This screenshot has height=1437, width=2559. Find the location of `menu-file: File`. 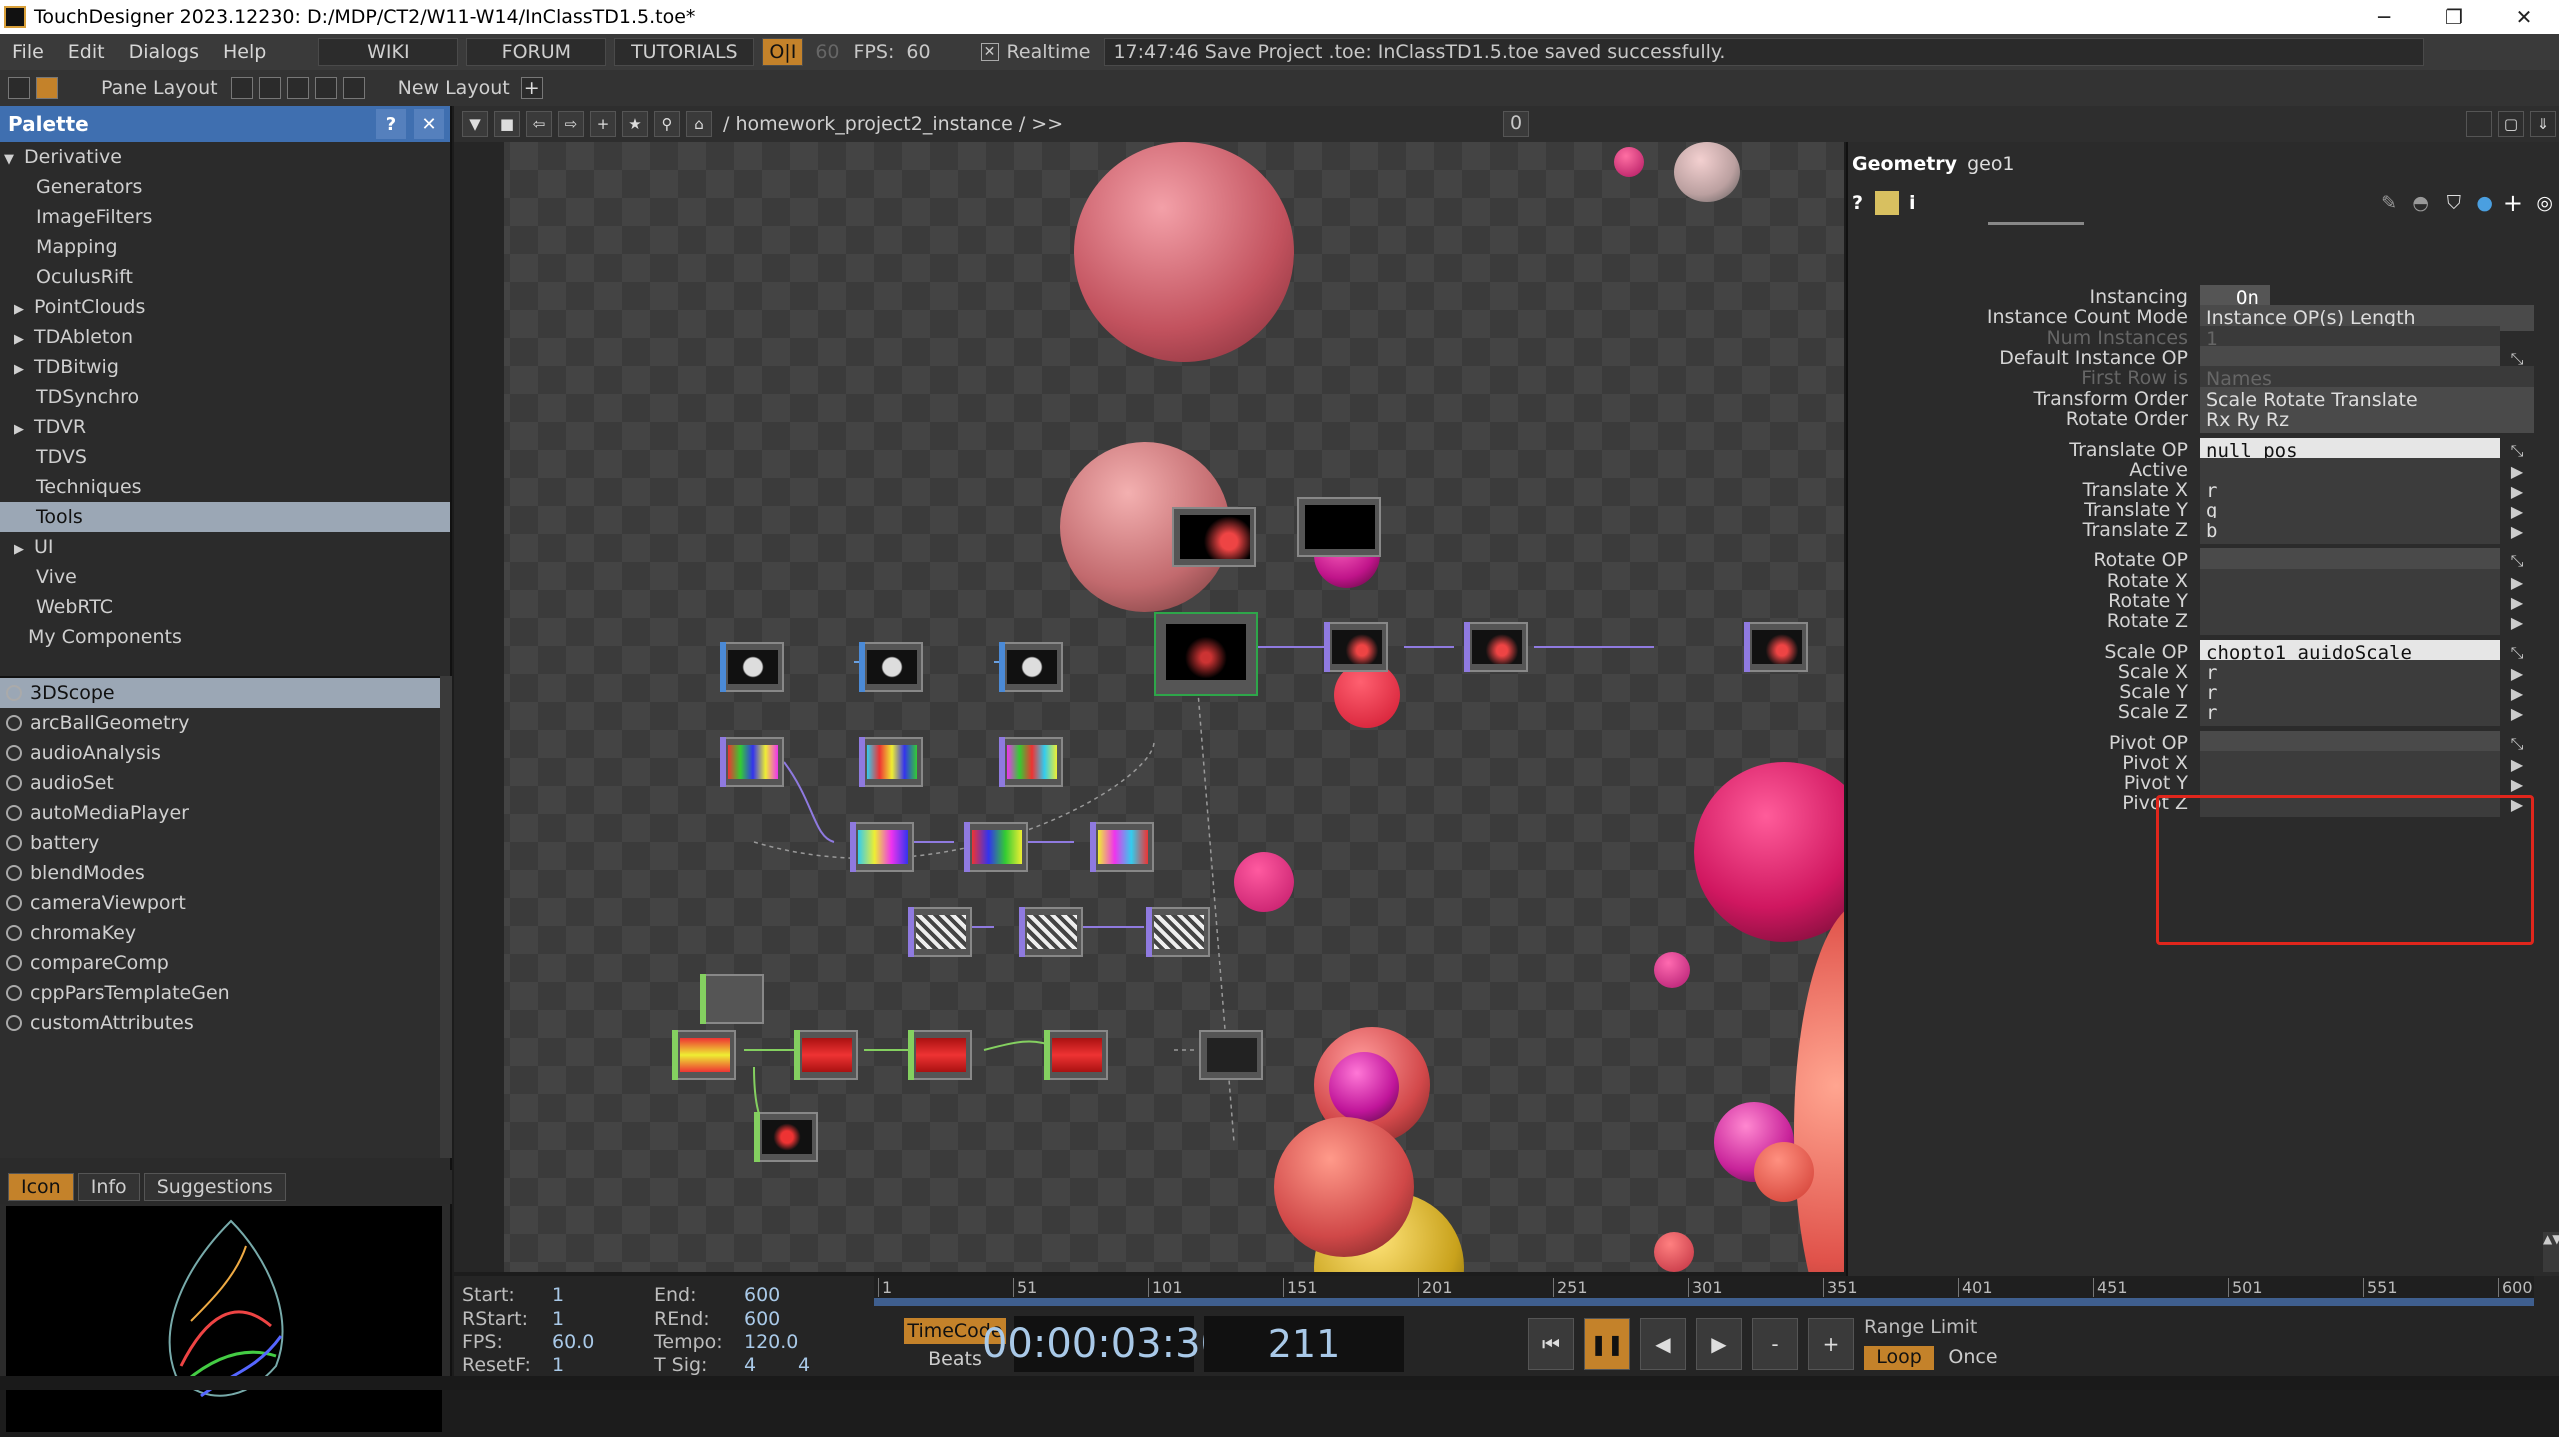

menu-file: File is located at coordinates (28, 52).